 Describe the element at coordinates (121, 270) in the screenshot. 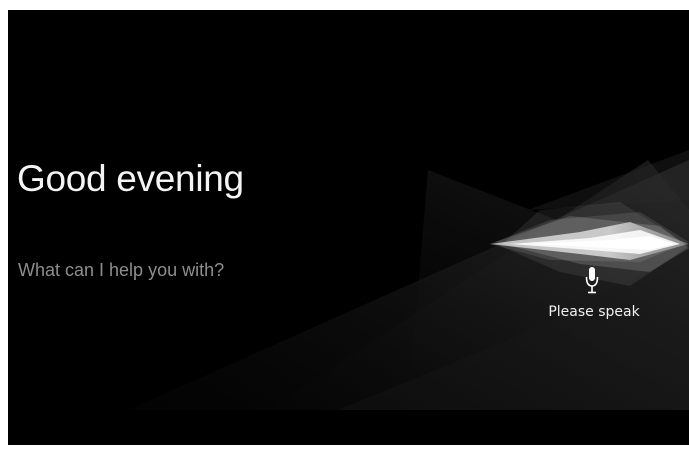

I see `assistant-prompt: What can I help you with?` at that location.